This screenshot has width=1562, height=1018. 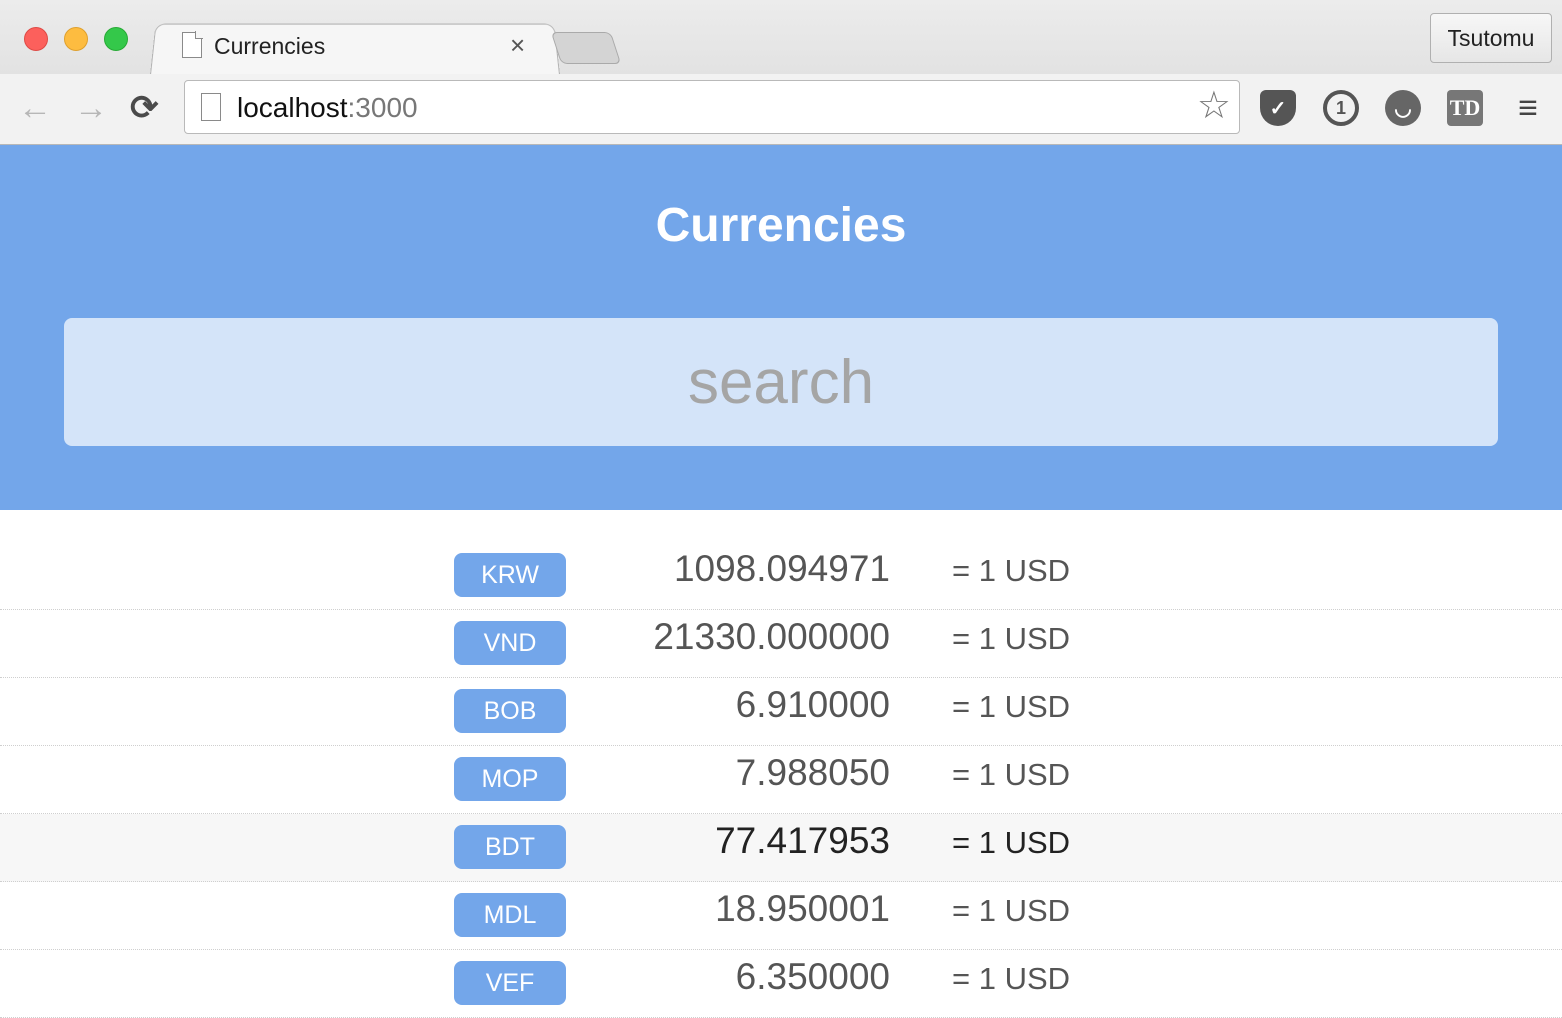 What do you see at coordinates (812, 772) in the screenshot?
I see `currency-rate: 7.988050` at bounding box center [812, 772].